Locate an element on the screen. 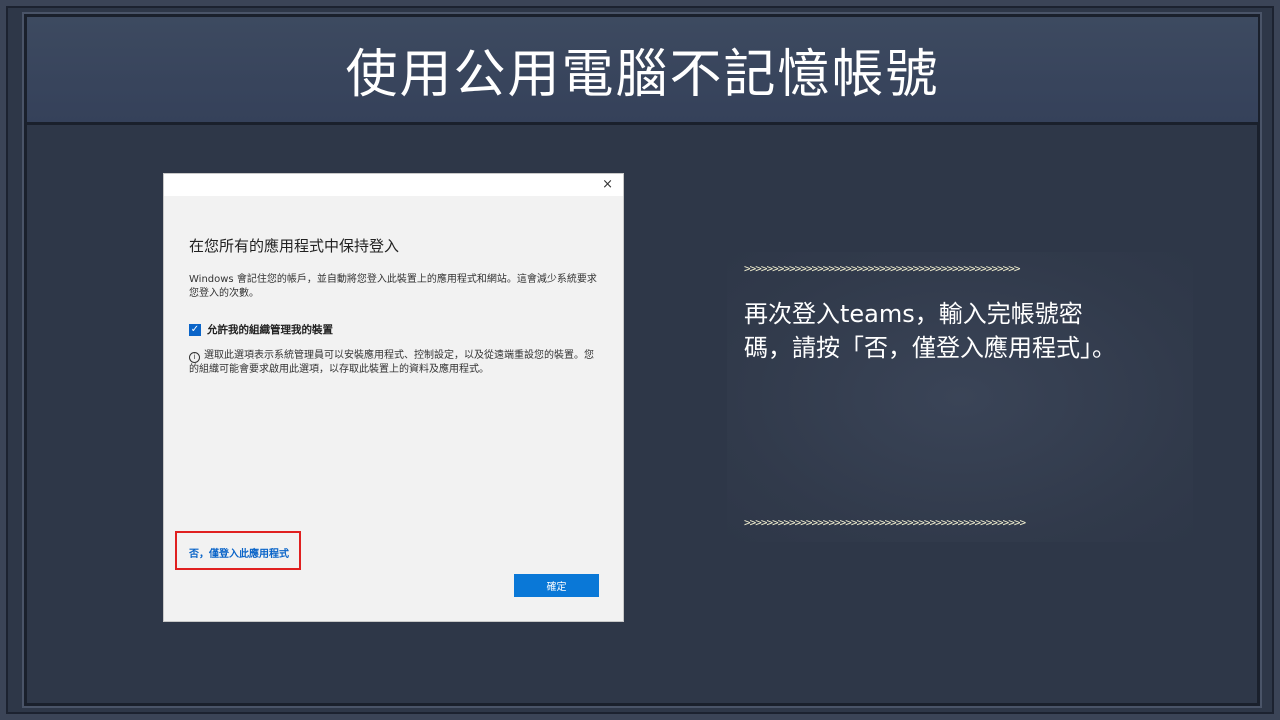 Image resolution: width=1280 pixels, height=720 pixels. dialog-heading: 在您所有的應用程式中保持登入 is located at coordinates (294, 246).